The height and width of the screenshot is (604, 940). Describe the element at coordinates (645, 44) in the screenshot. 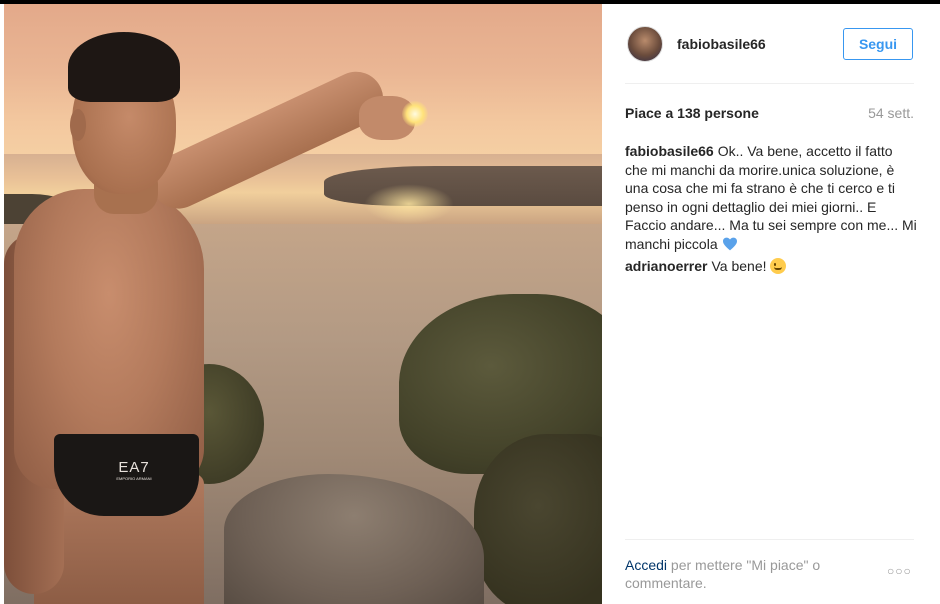

I see `avatar` at that location.